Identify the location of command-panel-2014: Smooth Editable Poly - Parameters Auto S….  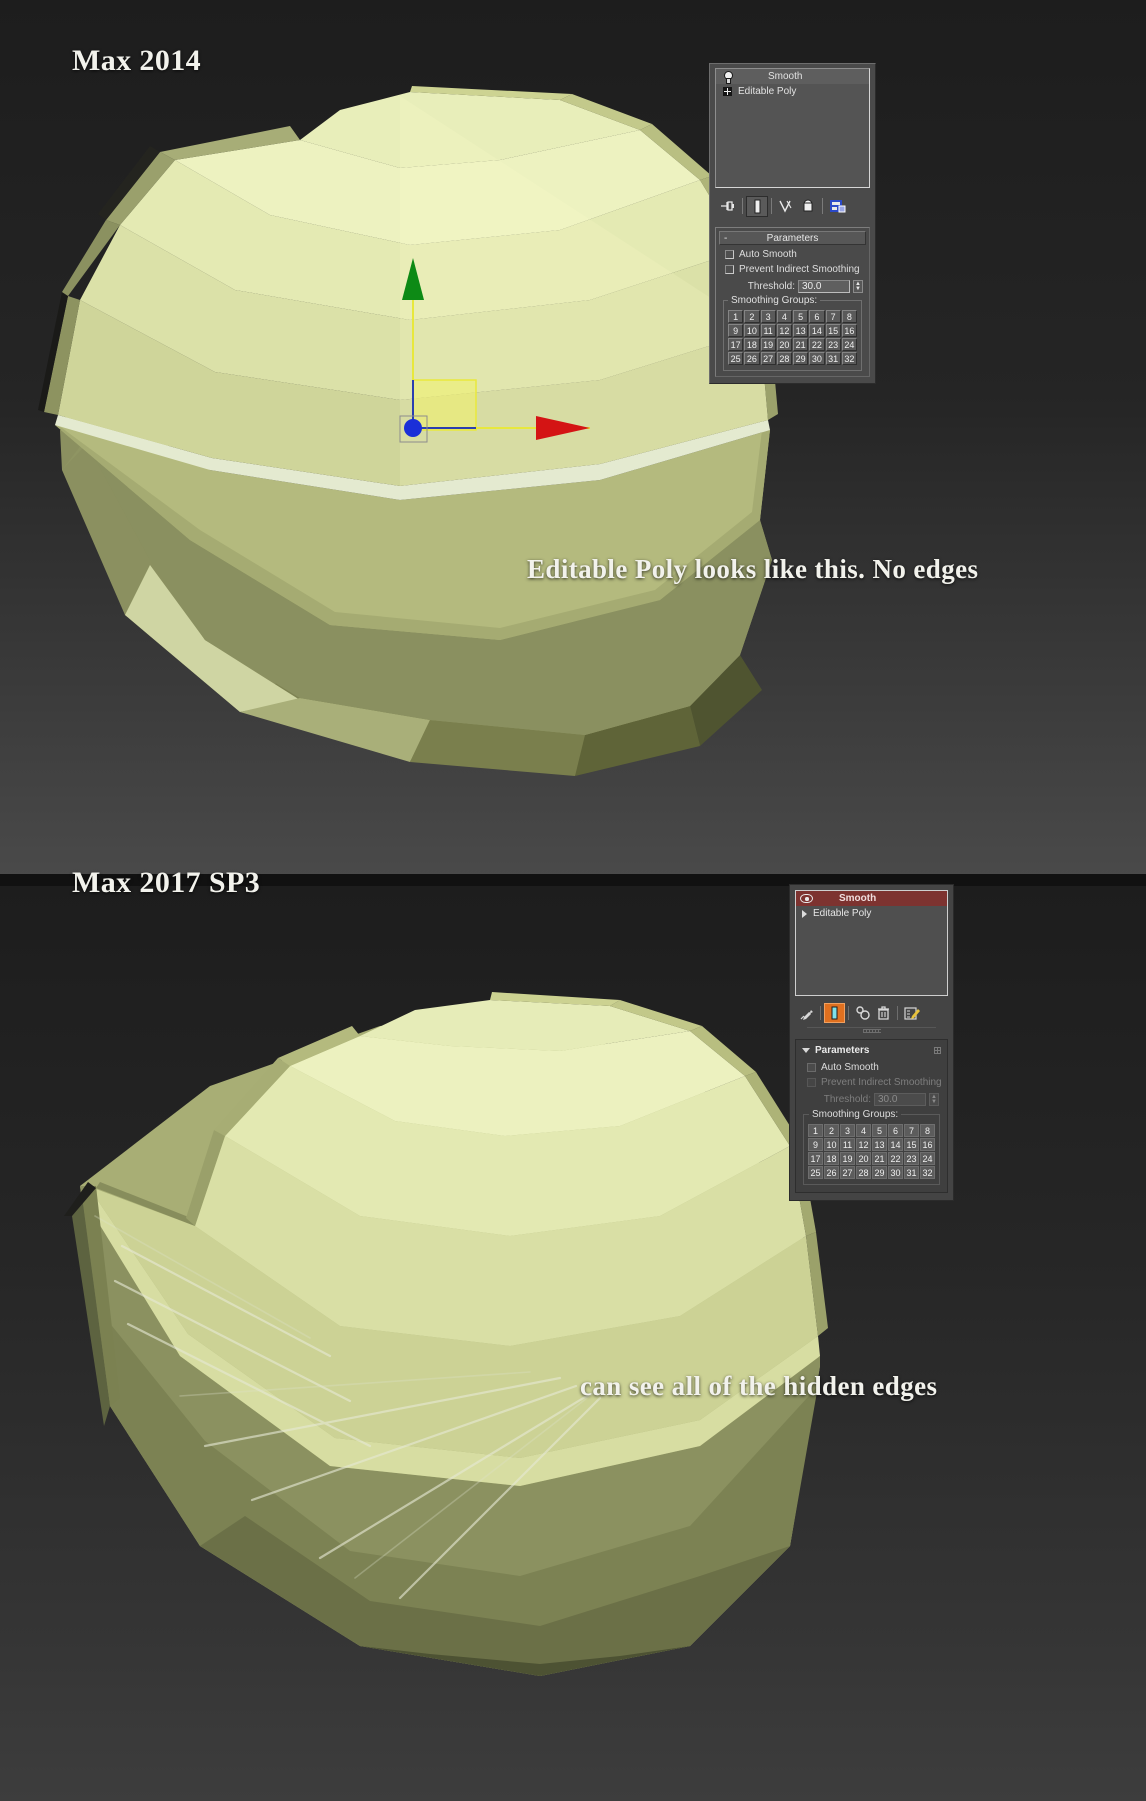
(792, 223).